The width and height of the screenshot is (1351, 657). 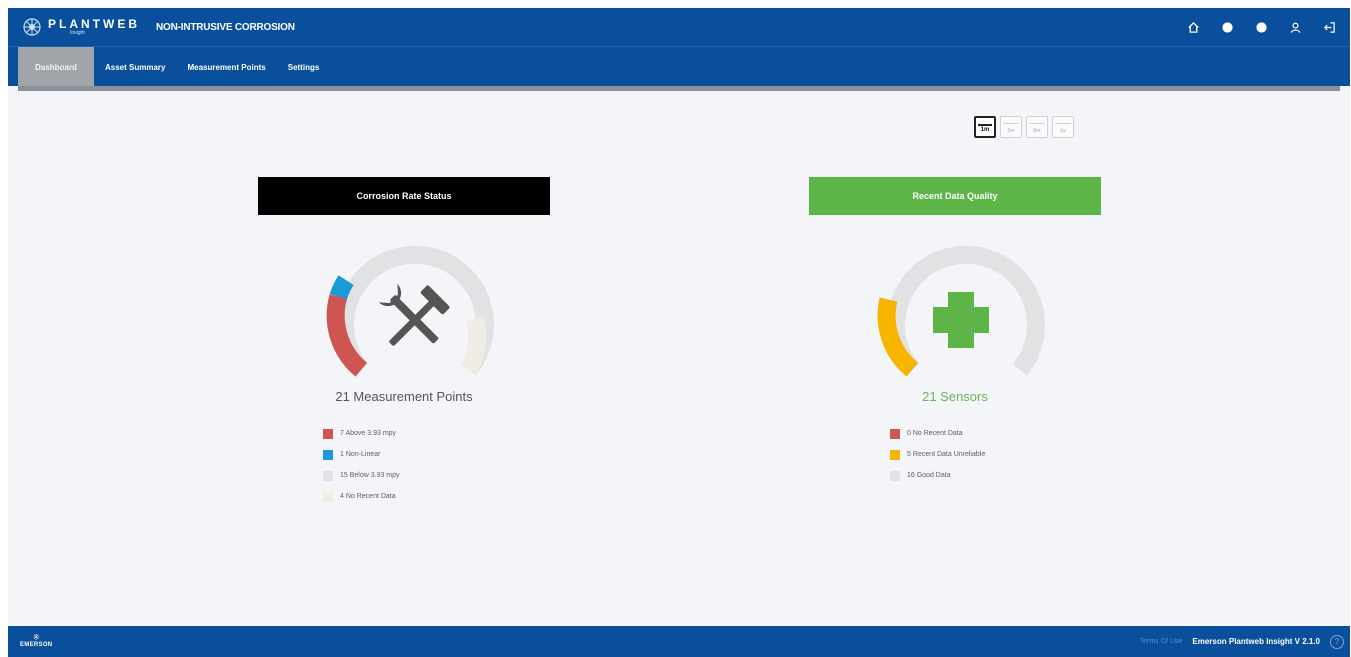 What do you see at coordinates (1161, 641) in the screenshot?
I see `terms-of-use-link: Terms Of Use` at bounding box center [1161, 641].